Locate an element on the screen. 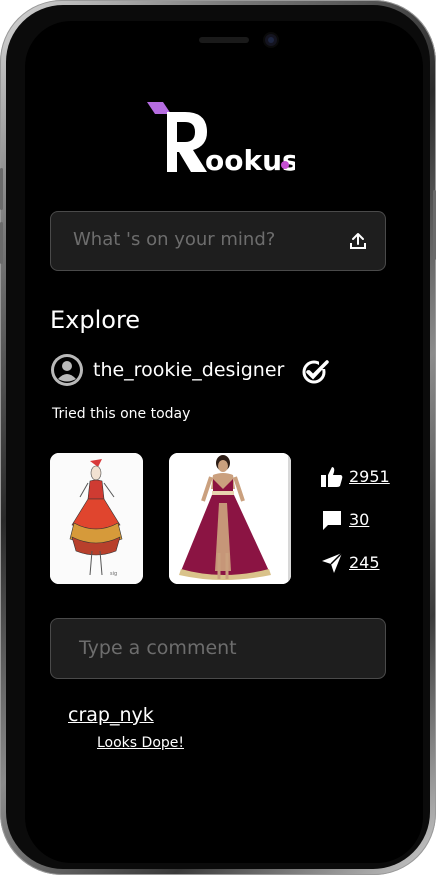  volume-down-button is located at coordinates (1, 243).